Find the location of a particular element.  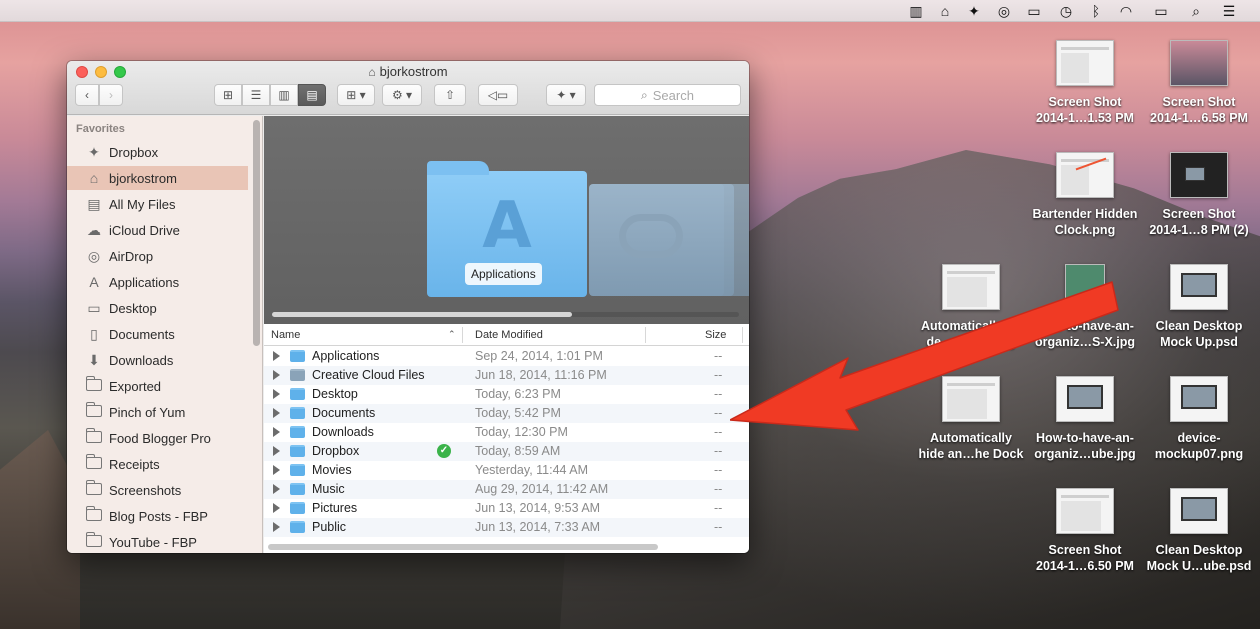

creative-cloud-icon: ◎ is located at coordinates (1004, 11).